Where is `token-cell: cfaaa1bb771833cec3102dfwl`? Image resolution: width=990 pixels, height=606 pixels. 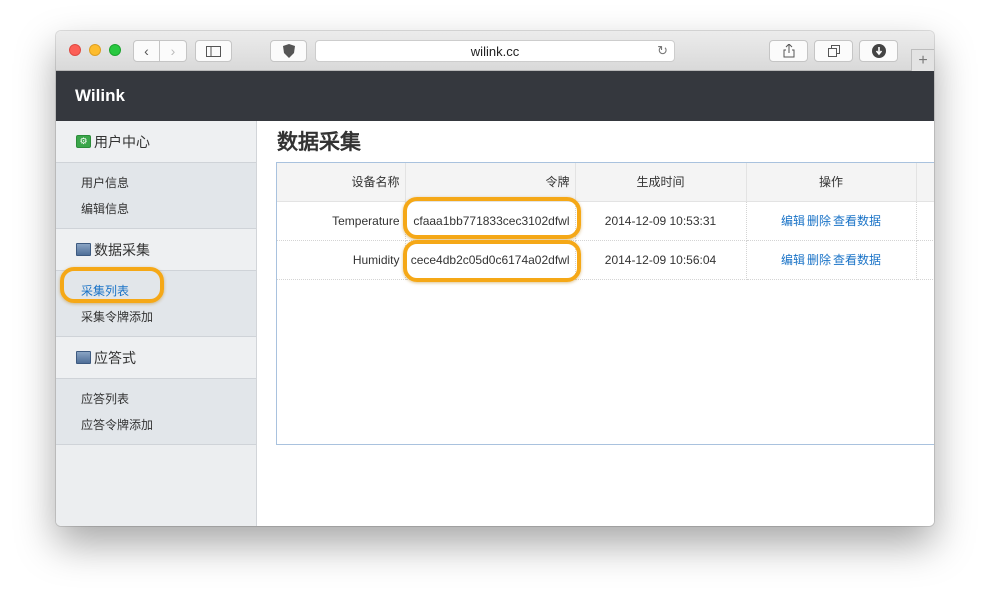 token-cell: cfaaa1bb771833cec3102dfwl is located at coordinates (490, 221).